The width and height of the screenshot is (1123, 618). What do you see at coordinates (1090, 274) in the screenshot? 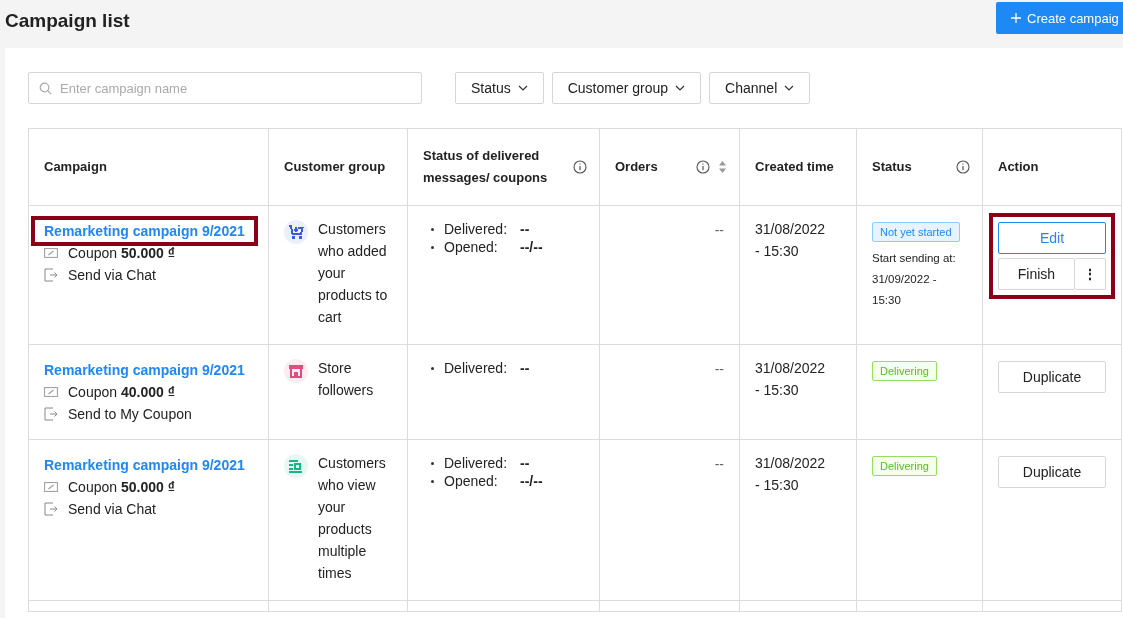
I see `more-button: ⋮` at bounding box center [1090, 274].